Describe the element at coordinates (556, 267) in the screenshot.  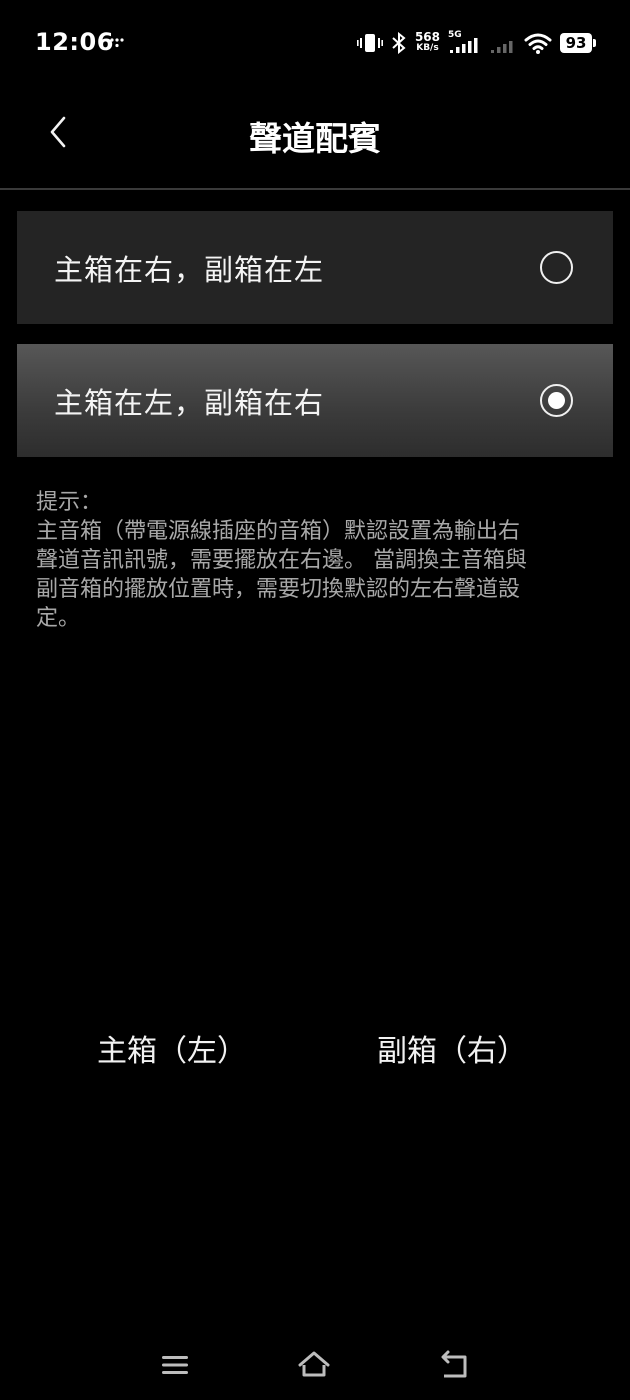
I see `radio-unchecked-icon` at that location.